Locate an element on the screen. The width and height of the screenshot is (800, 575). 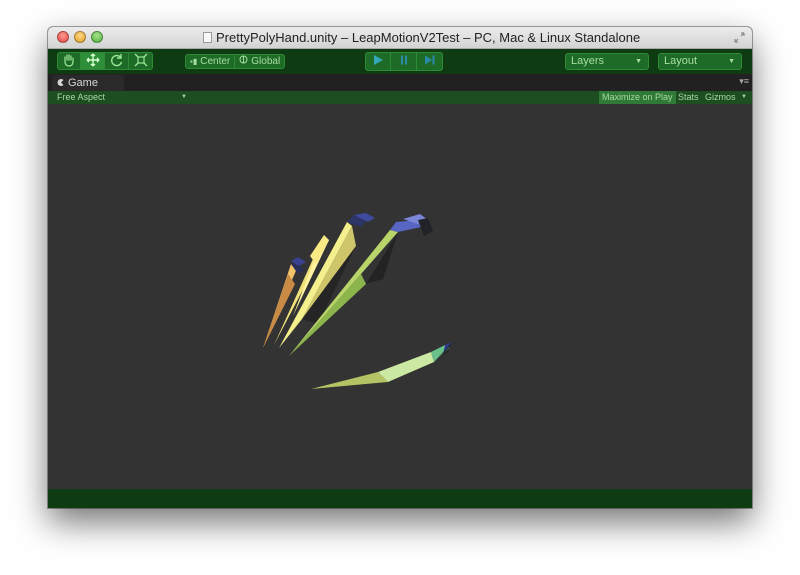
pivot-global-button: Global is located at coordinates (260, 61).